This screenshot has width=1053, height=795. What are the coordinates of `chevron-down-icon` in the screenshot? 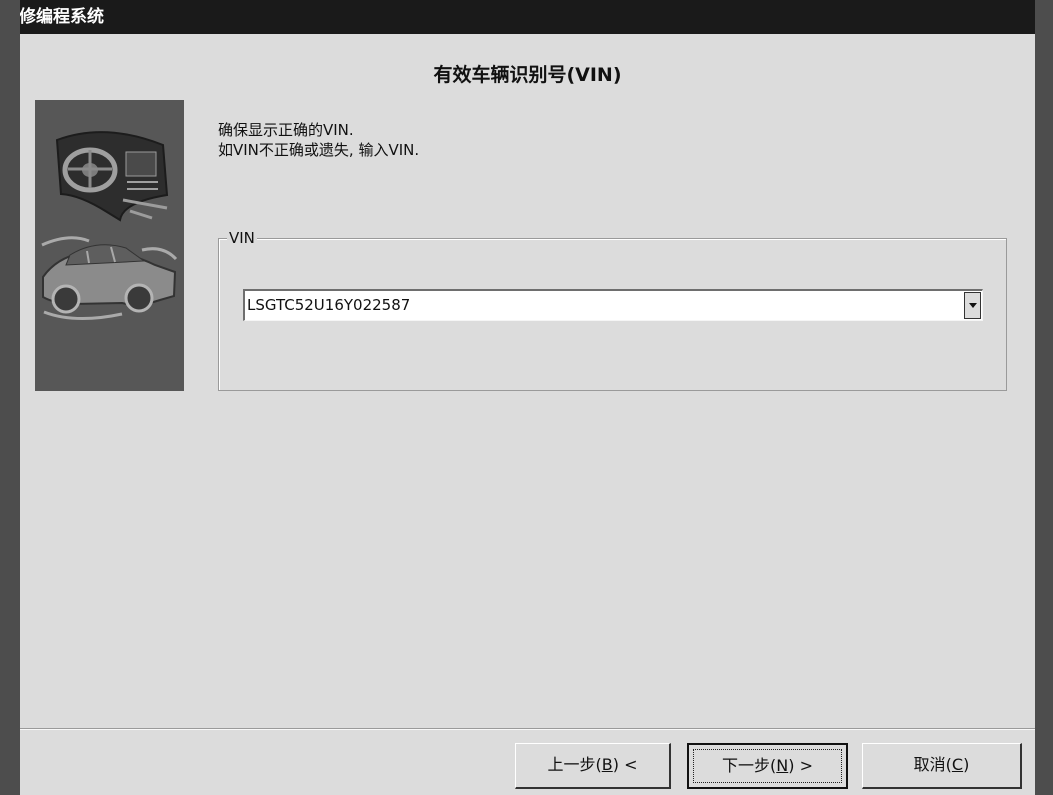 It's located at (972, 305).